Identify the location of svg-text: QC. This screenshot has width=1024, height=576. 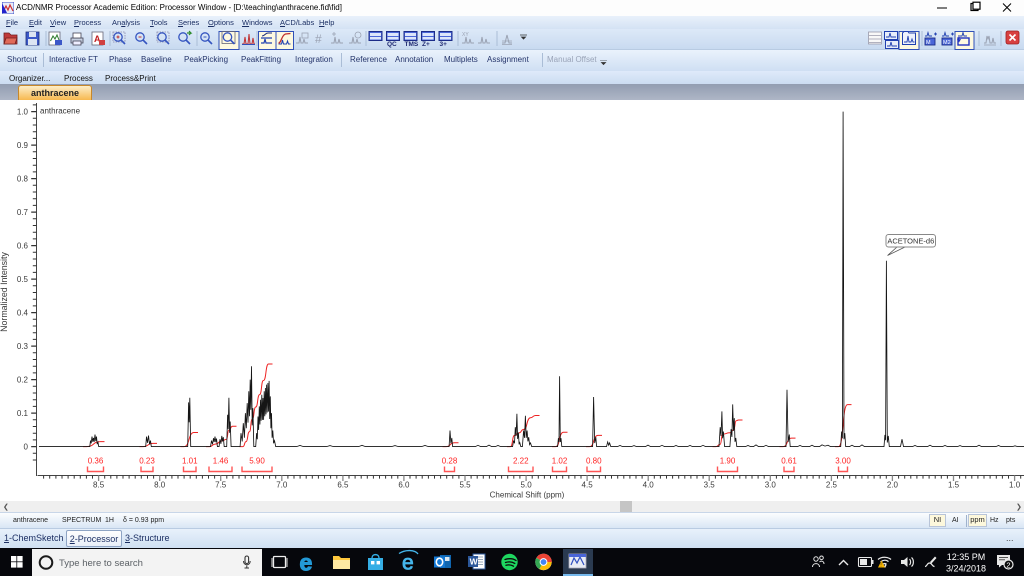
(392, 44).